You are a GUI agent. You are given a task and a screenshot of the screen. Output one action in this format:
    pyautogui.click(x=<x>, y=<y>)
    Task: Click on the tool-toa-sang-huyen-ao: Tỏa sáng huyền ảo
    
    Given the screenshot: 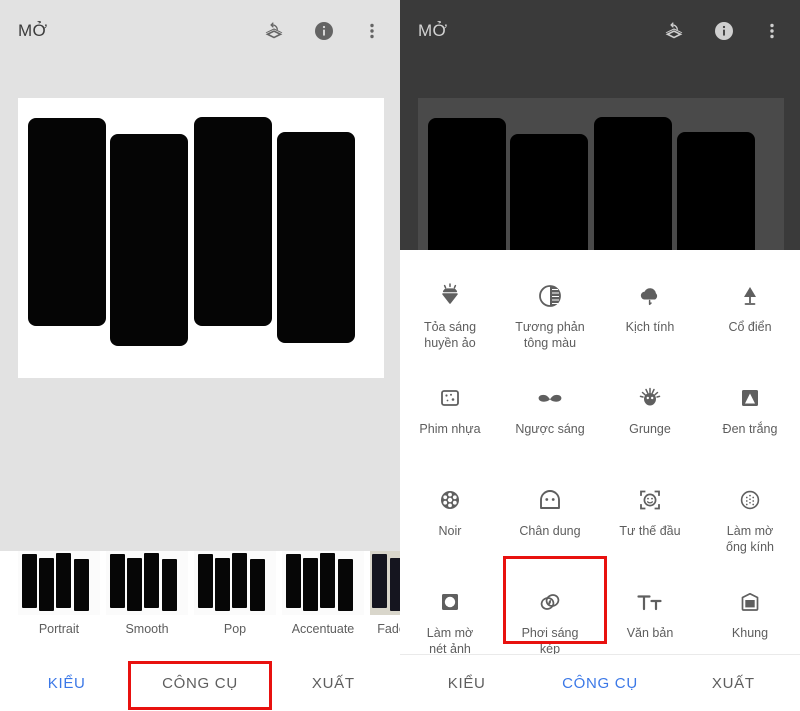 What is the action you would take?
    pyautogui.click(x=450, y=318)
    